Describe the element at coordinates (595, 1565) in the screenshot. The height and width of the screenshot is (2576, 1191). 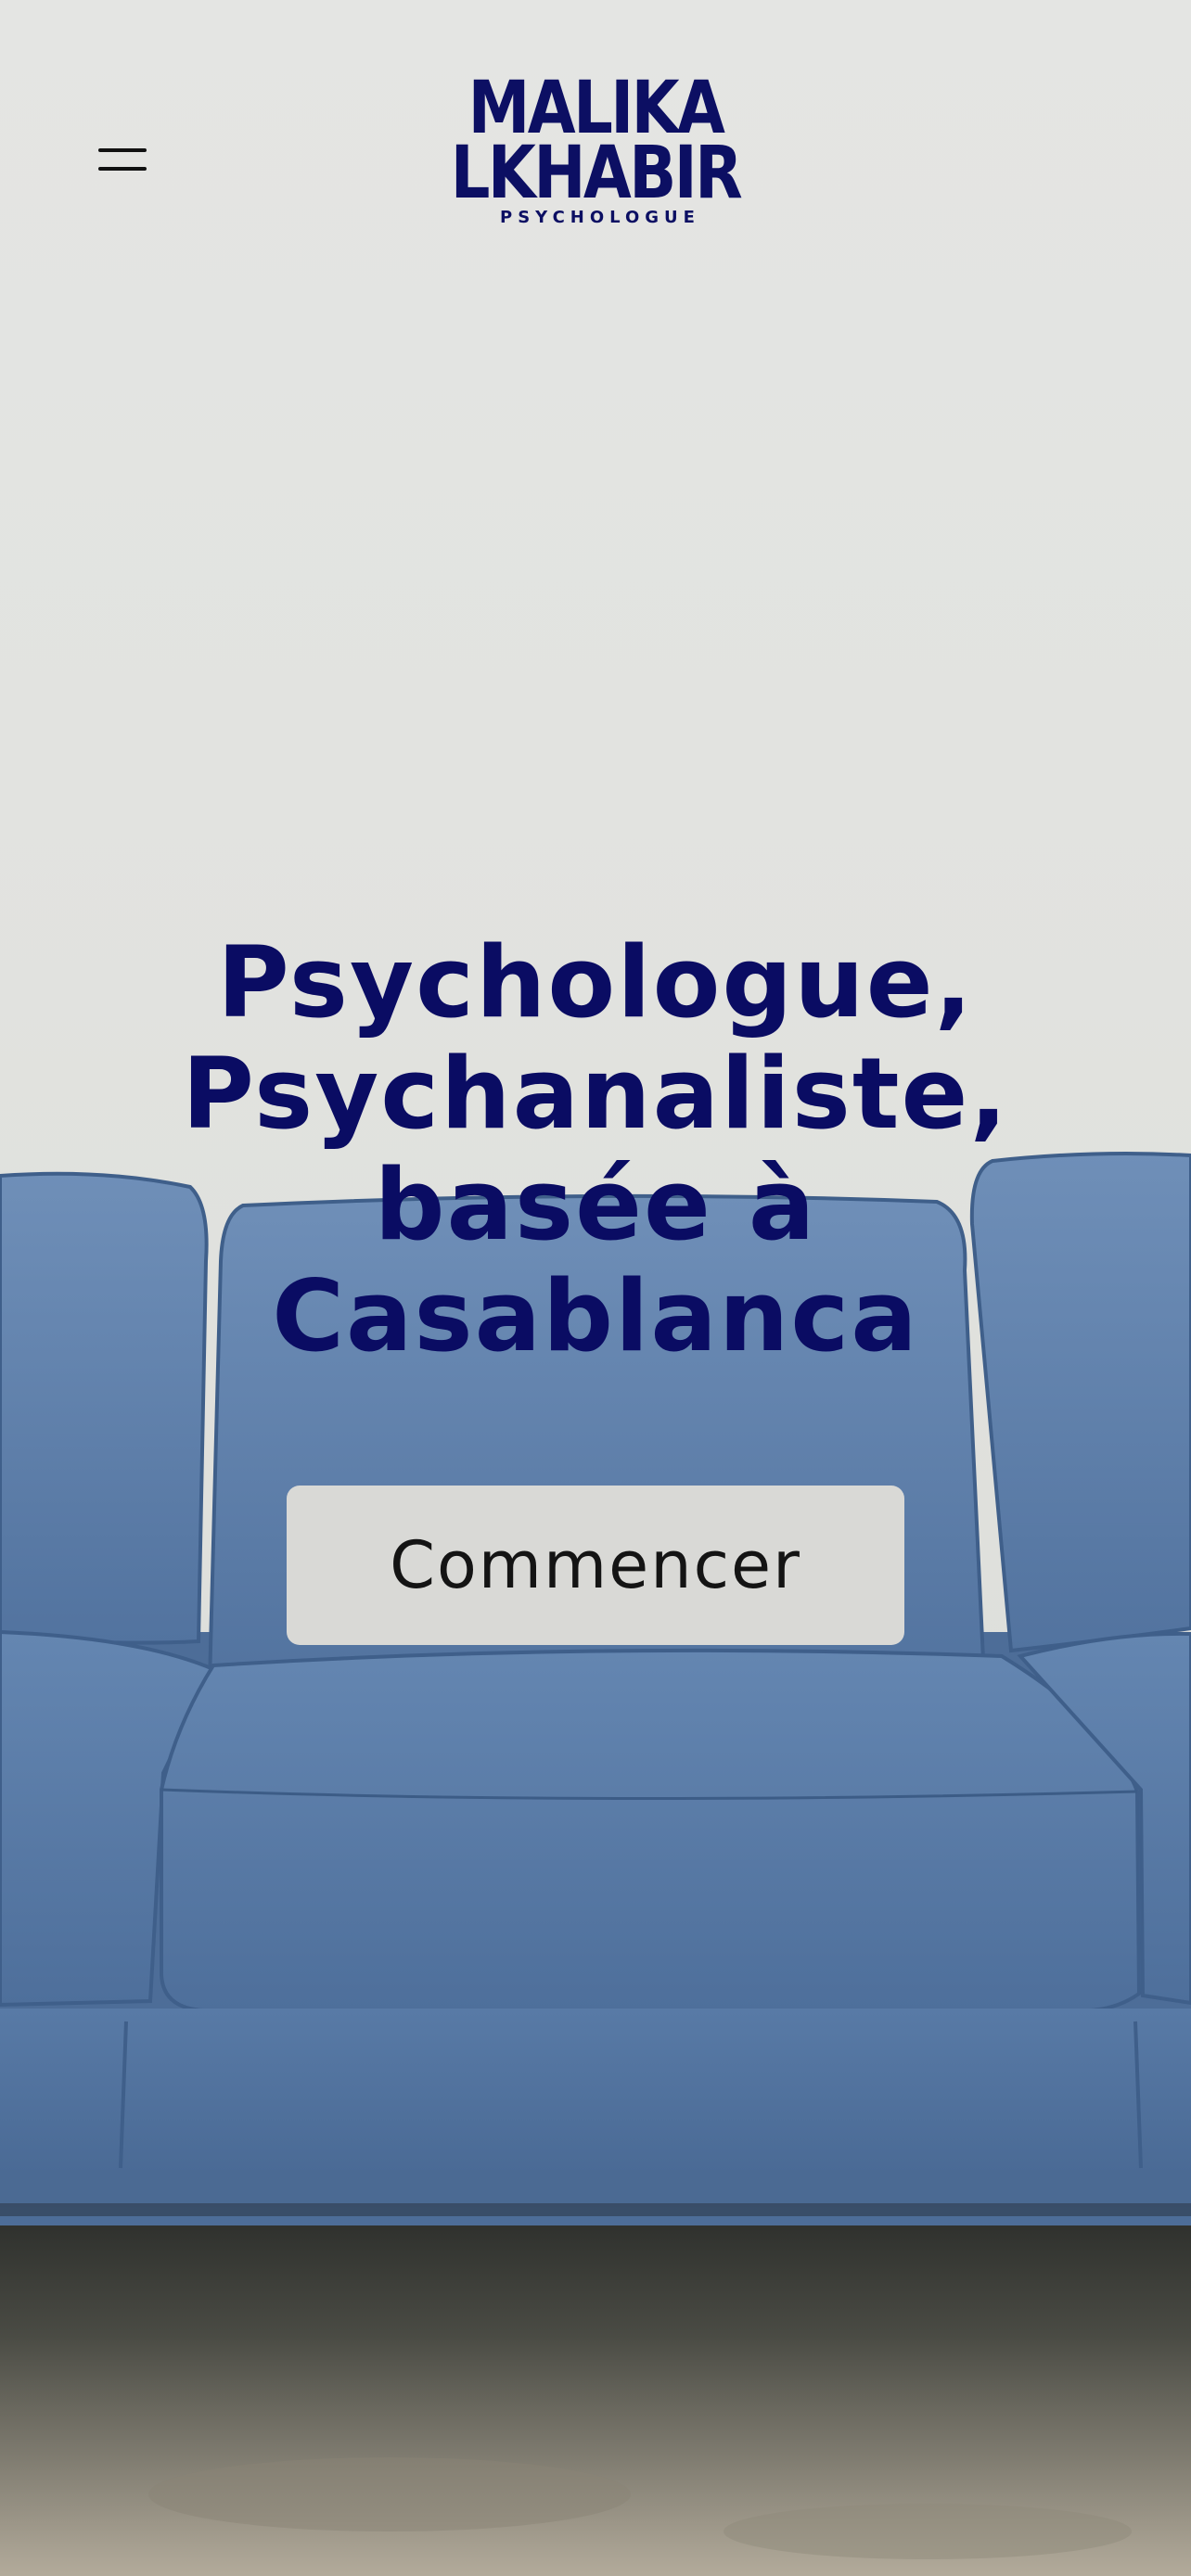
I see `commencer-button: Commencer` at that location.